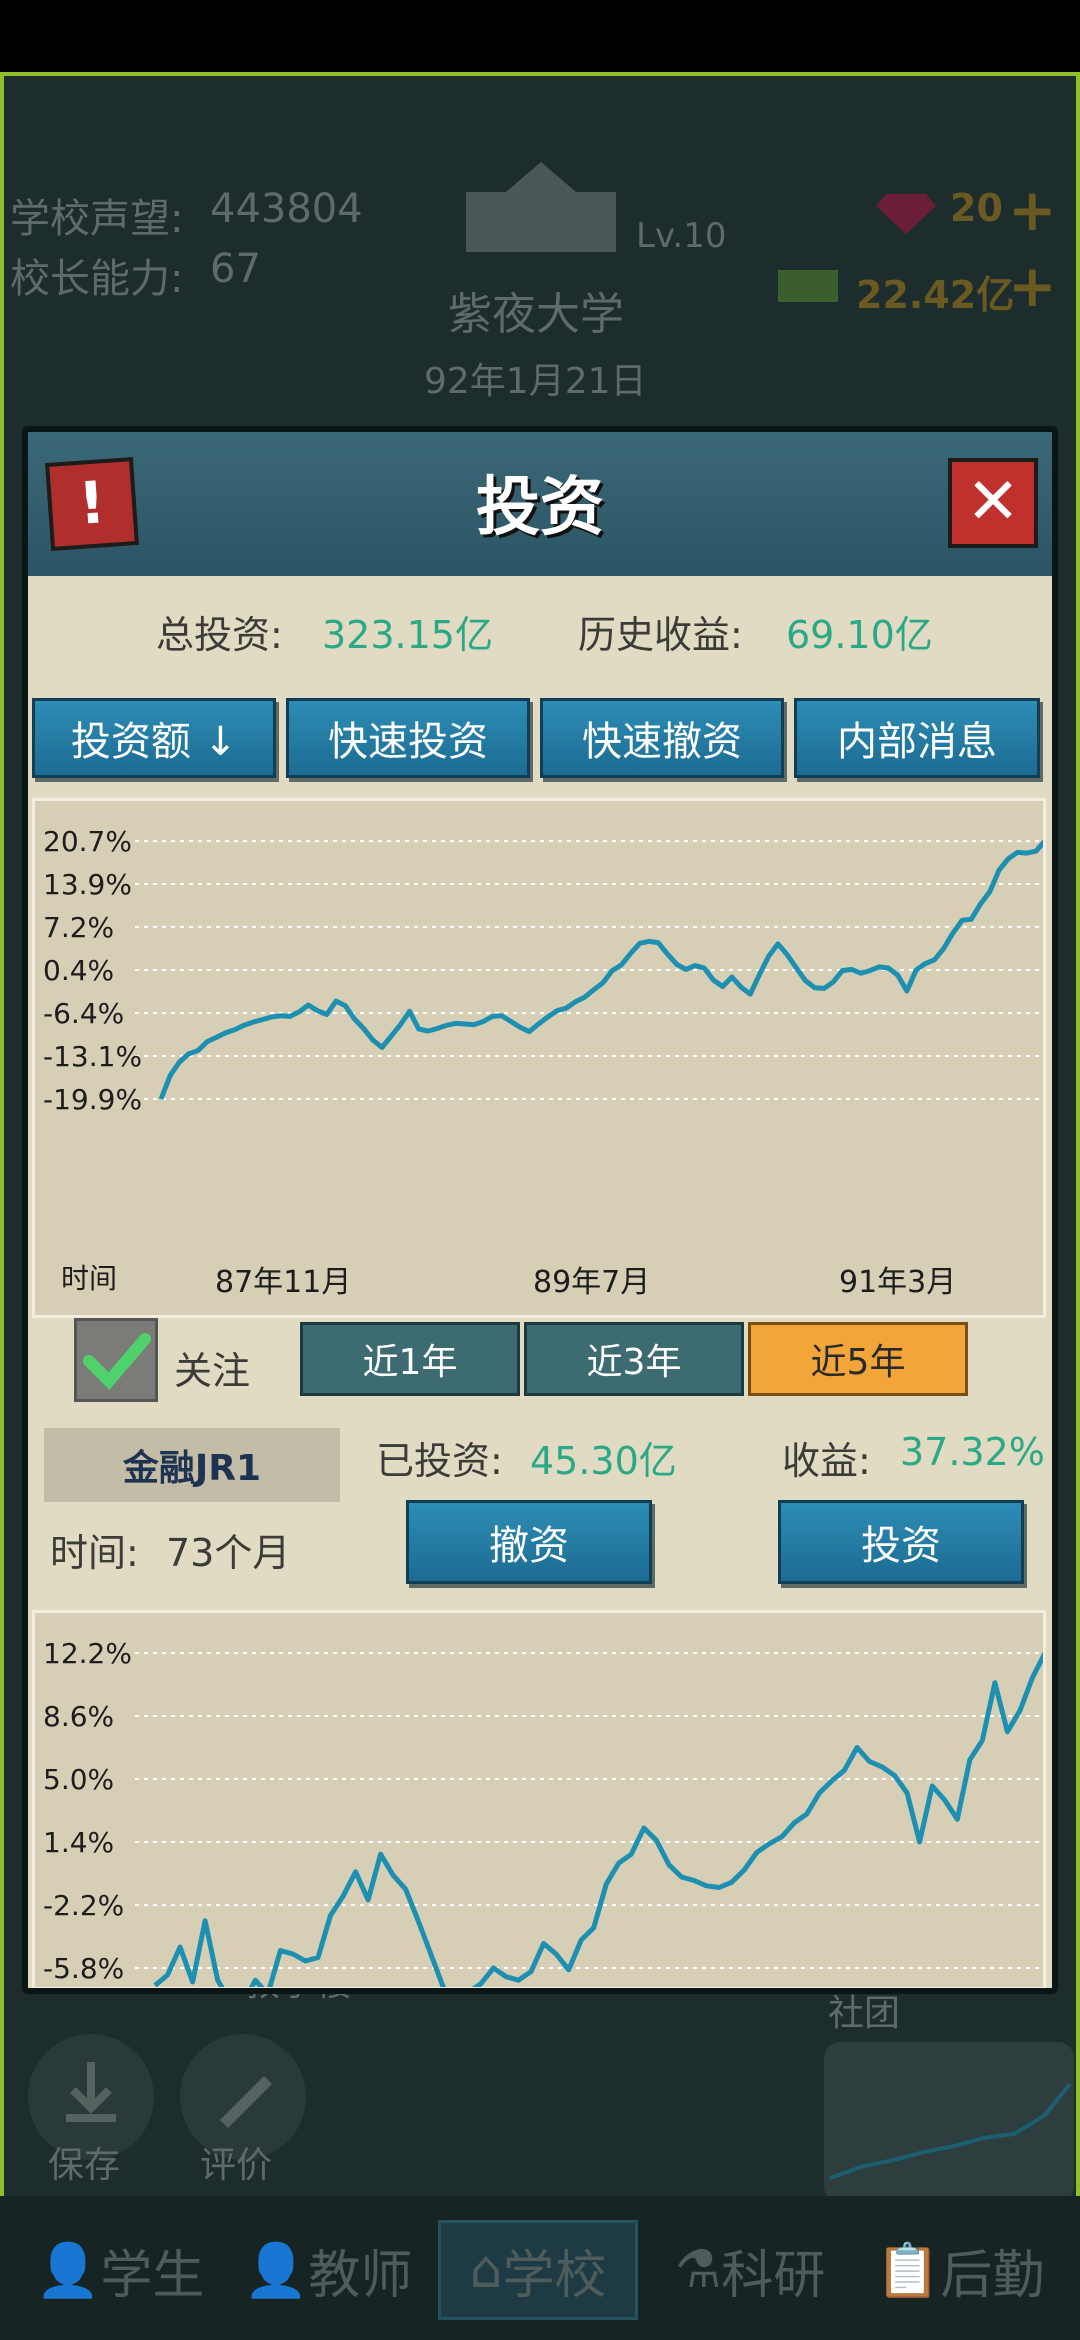 The height and width of the screenshot is (2340, 1080). I want to click on ytick-label: -19.9%, so click(92, 1099).